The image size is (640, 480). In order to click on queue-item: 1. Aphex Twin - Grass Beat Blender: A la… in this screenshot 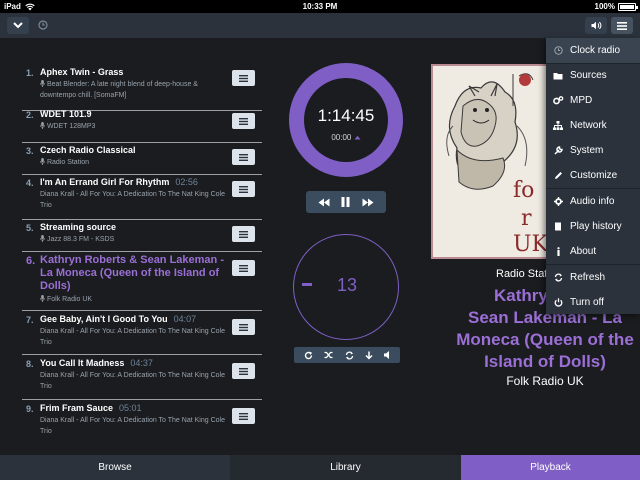, I will do `click(142, 86)`.